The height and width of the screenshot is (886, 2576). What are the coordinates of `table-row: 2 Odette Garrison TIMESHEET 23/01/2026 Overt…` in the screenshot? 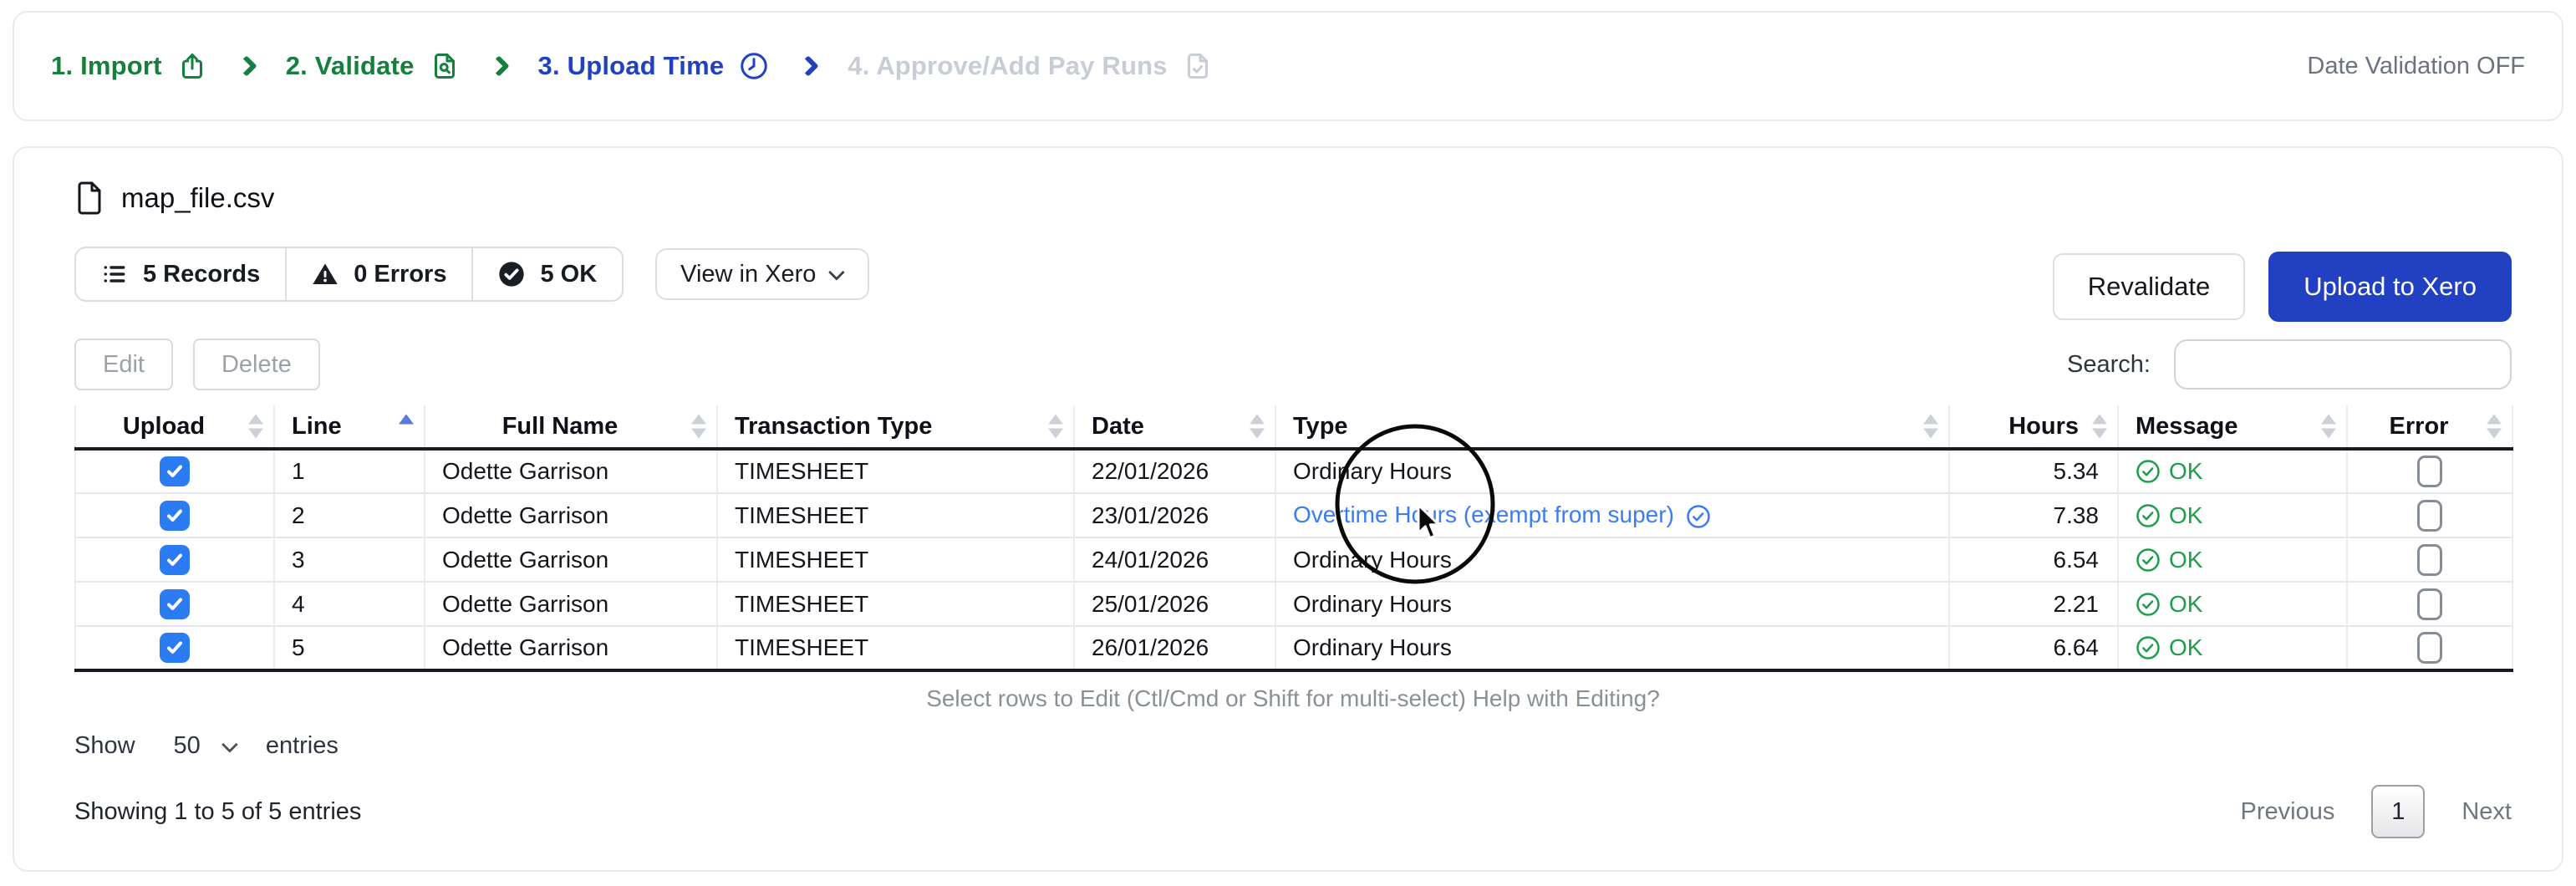 It's located at (1293, 515).